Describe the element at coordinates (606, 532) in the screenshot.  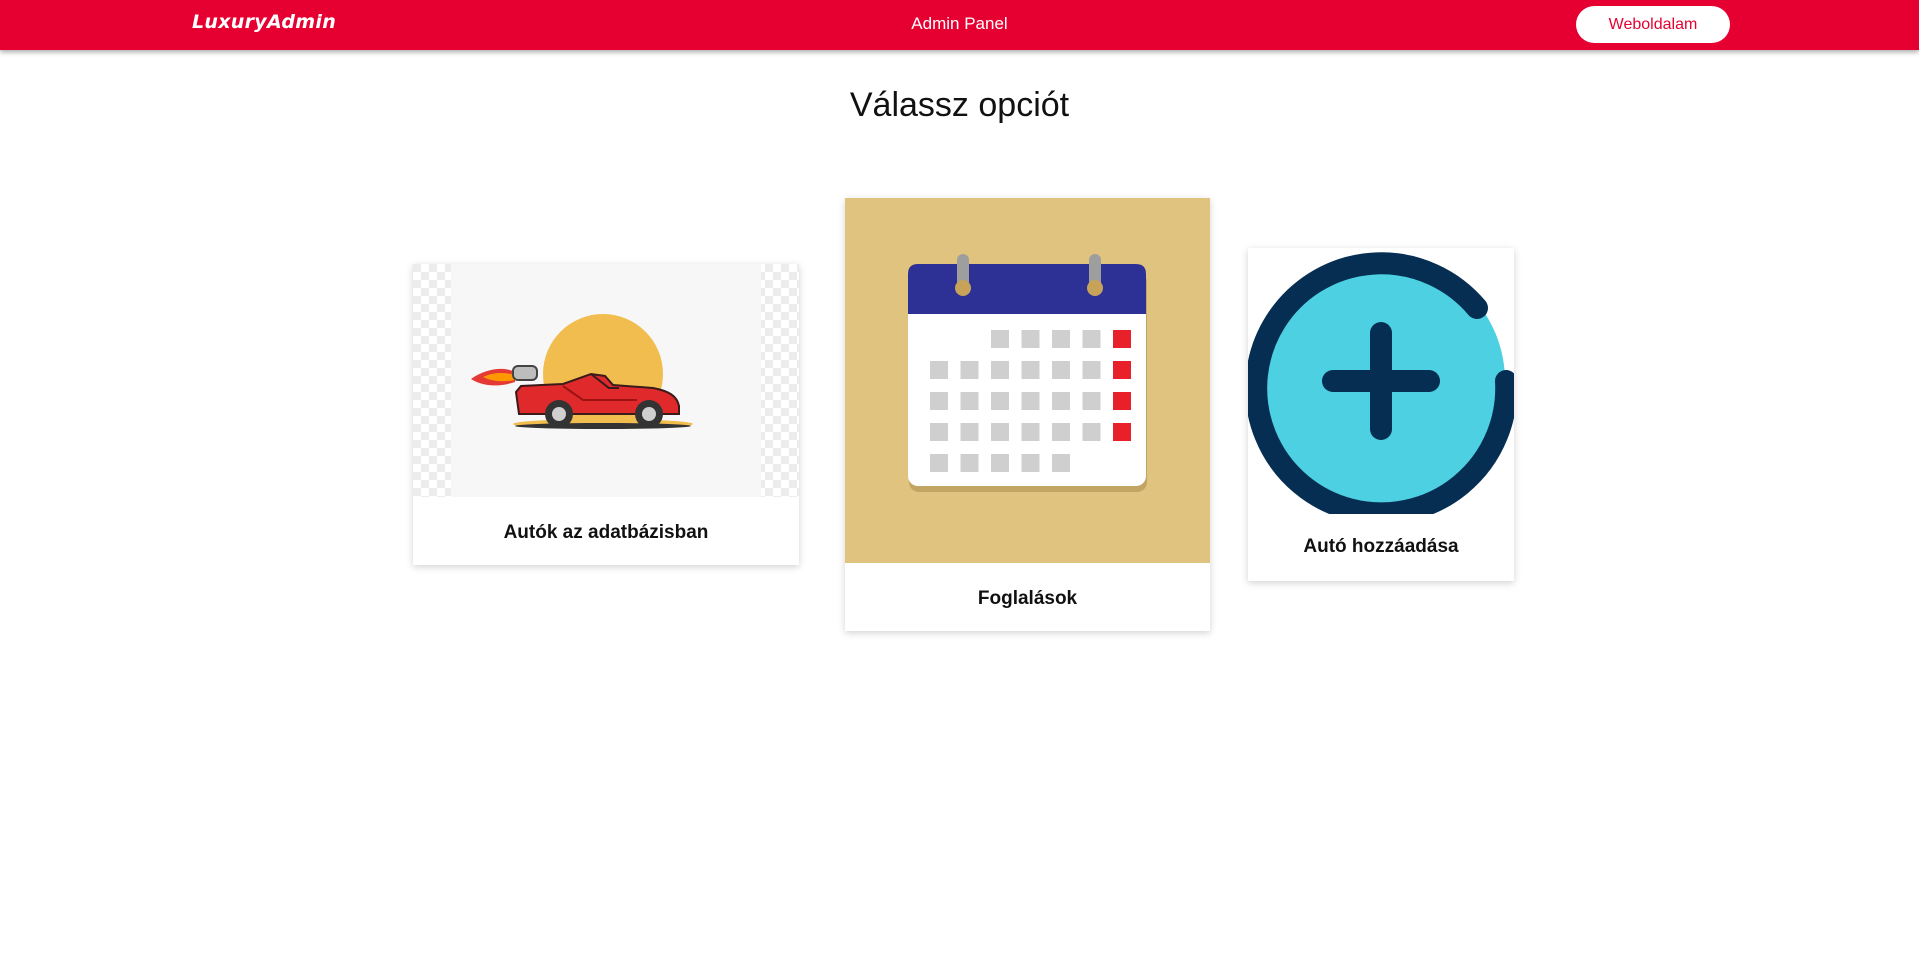
I see `card-label: Autók az adatbázisban` at that location.